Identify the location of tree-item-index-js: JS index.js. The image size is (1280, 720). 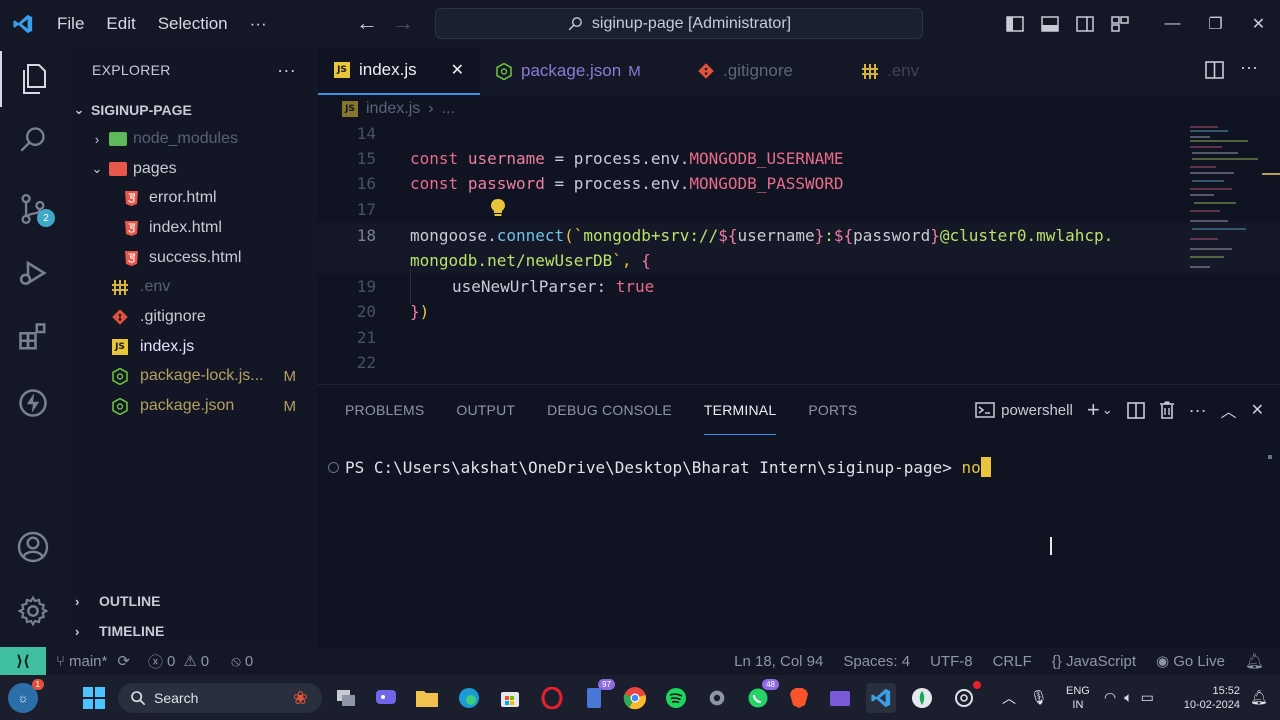
(191, 347).